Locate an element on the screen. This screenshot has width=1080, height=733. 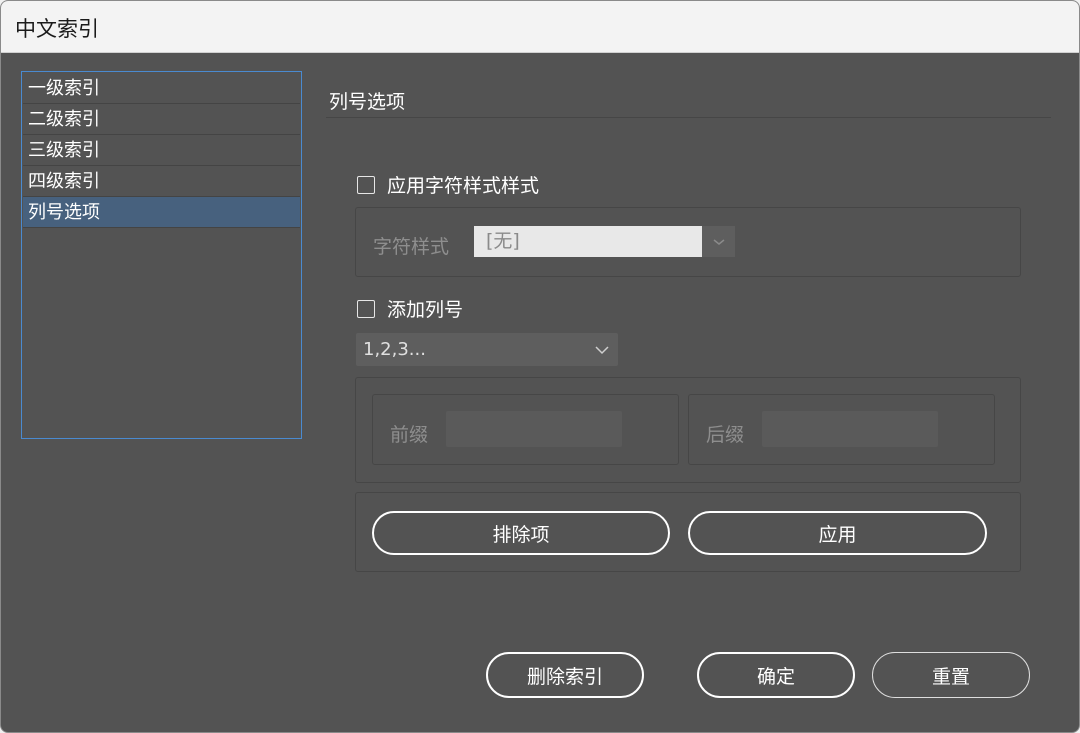
suffix-input is located at coordinates (850, 429).